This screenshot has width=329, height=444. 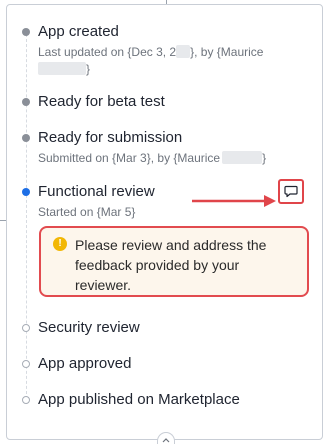 I want to click on step-title: App published on Marketplace, so click(x=139, y=399).